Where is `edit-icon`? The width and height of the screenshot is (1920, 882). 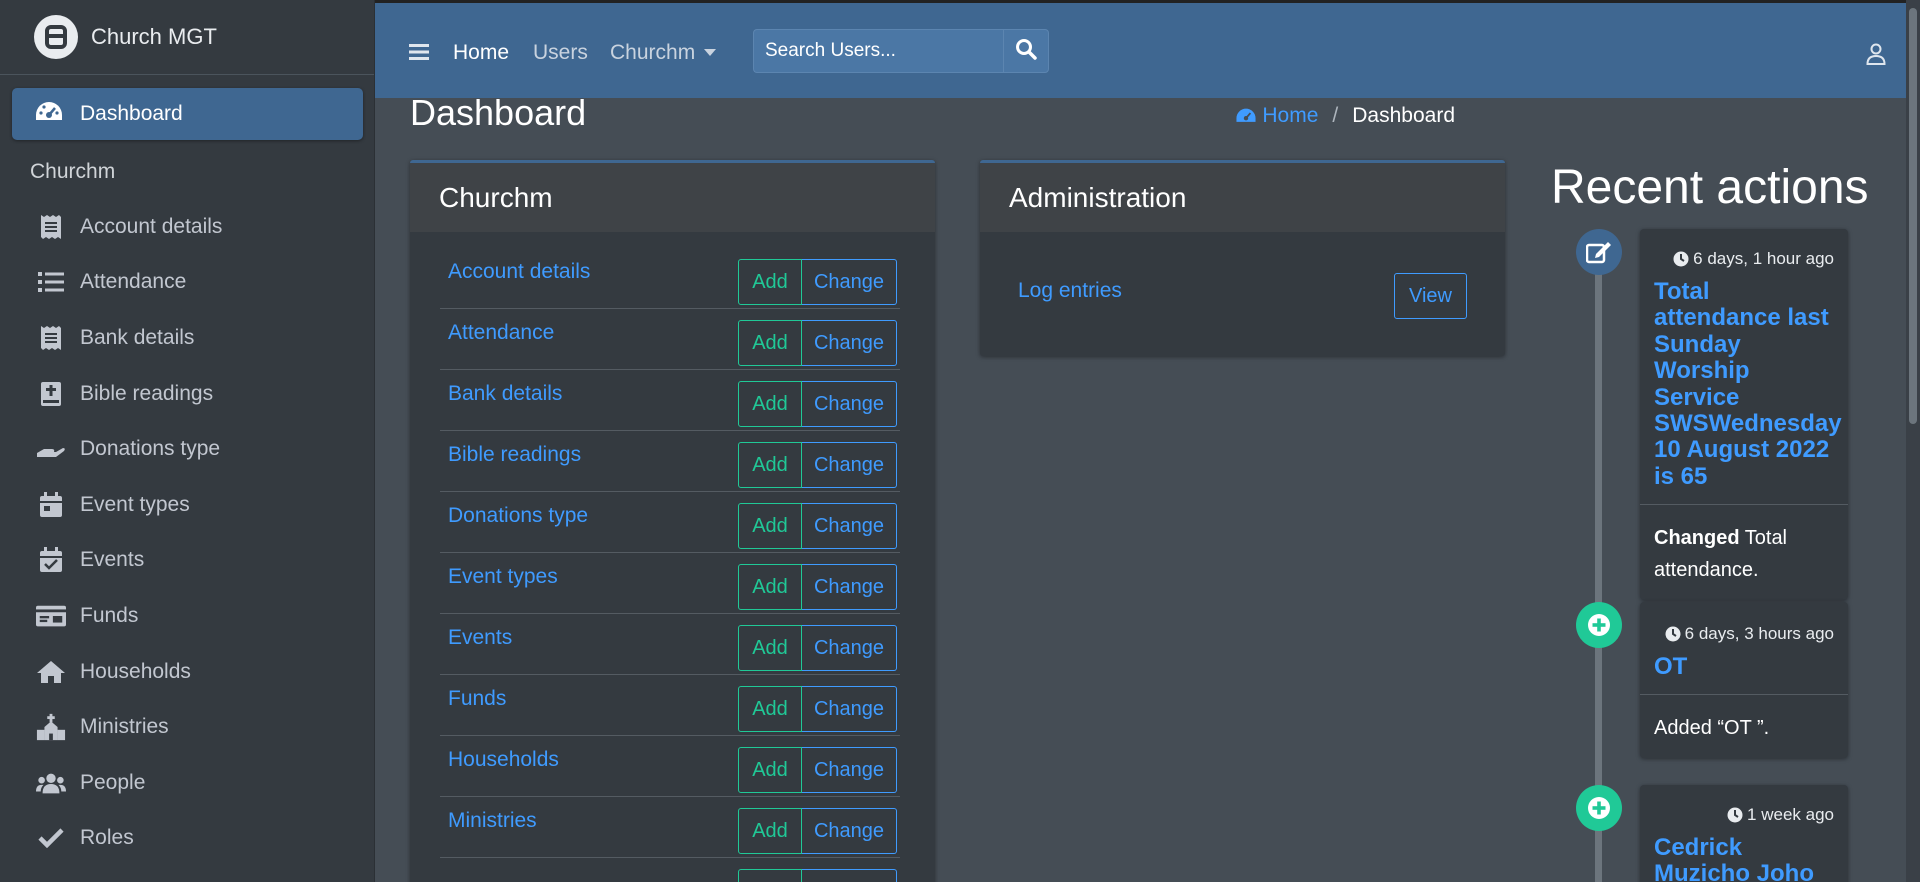 edit-icon is located at coordinates (1599, 252).